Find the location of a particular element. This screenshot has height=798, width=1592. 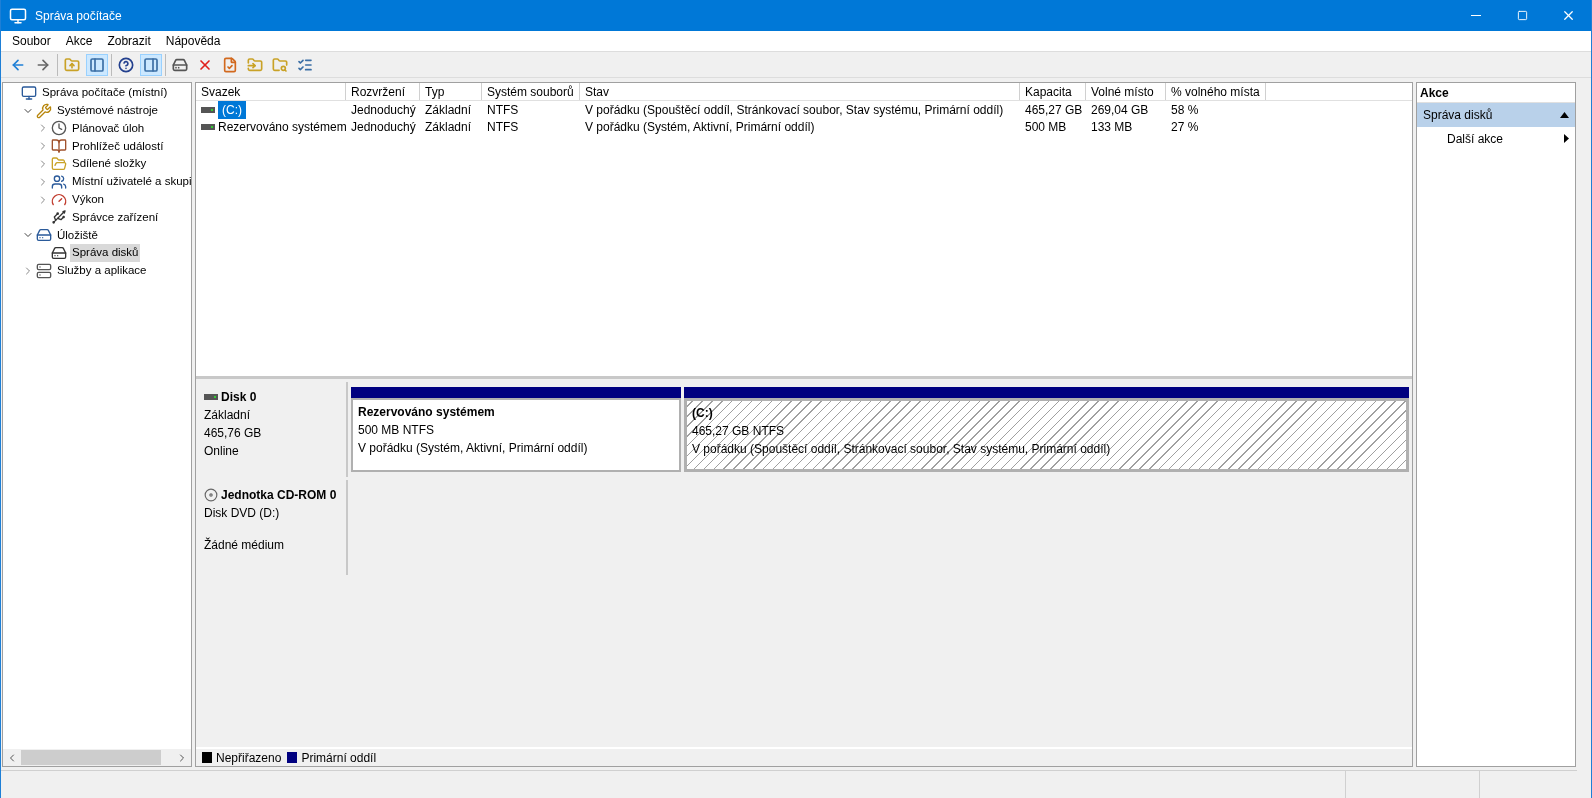

partition-name: Rezervováno systémem is located at coordinates (427, 412).